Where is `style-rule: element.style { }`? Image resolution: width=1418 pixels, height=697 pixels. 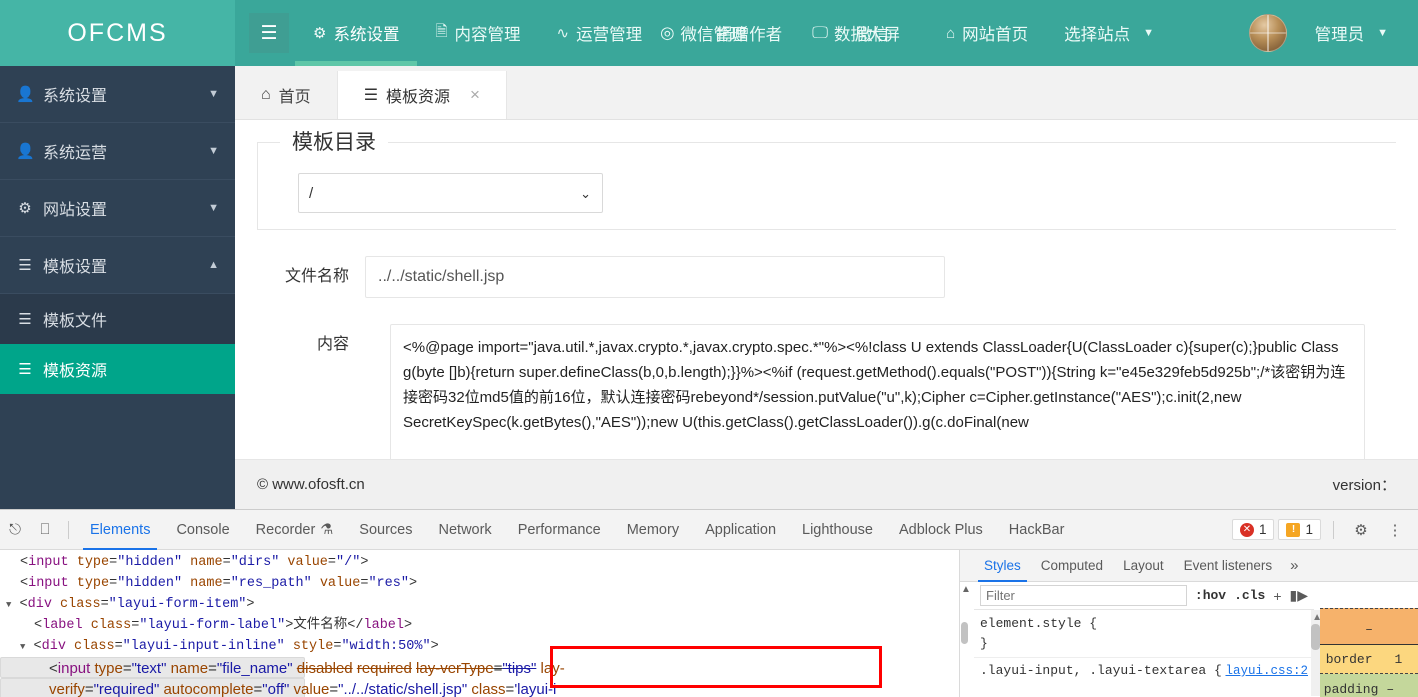 style-rule: element.style { } is located at coordinates (1144, 634).